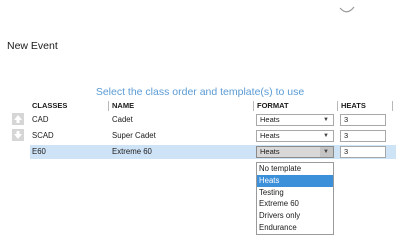 This screenshot has width=400, height=242. I want to click on class-name: Extreme 60, so click(132, 151).